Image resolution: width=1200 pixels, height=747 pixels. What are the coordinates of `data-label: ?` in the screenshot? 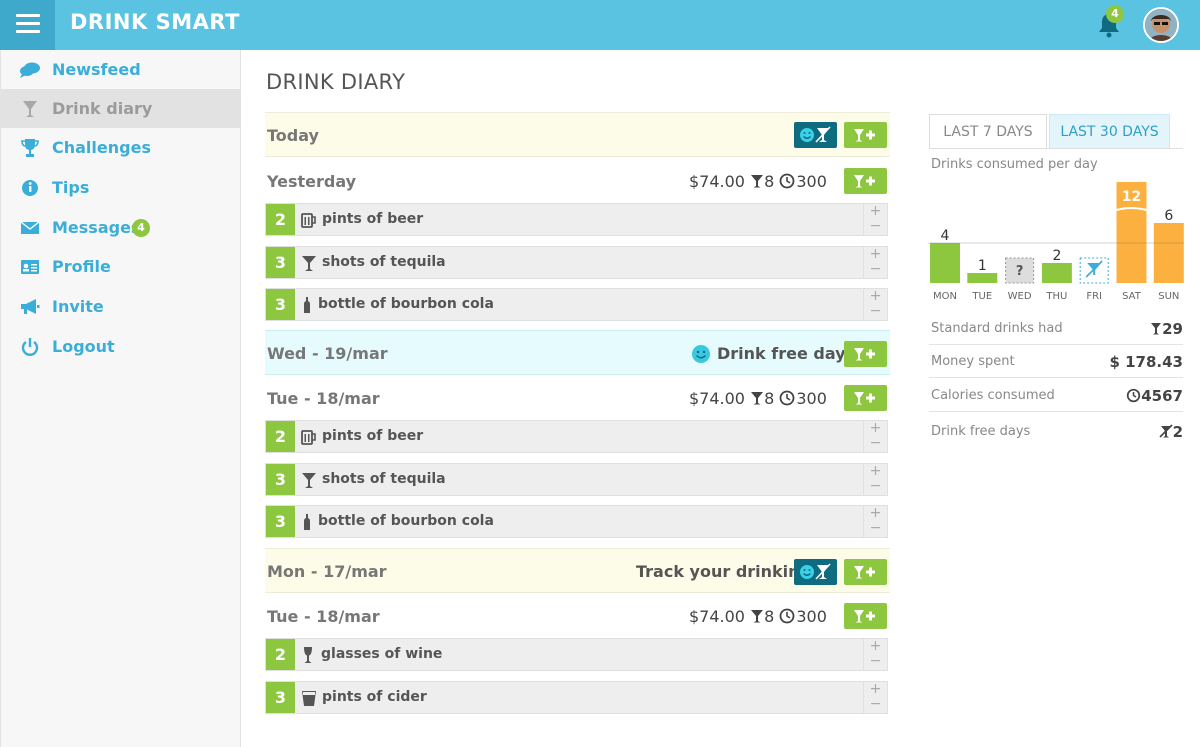 It's located at (1020, 271).